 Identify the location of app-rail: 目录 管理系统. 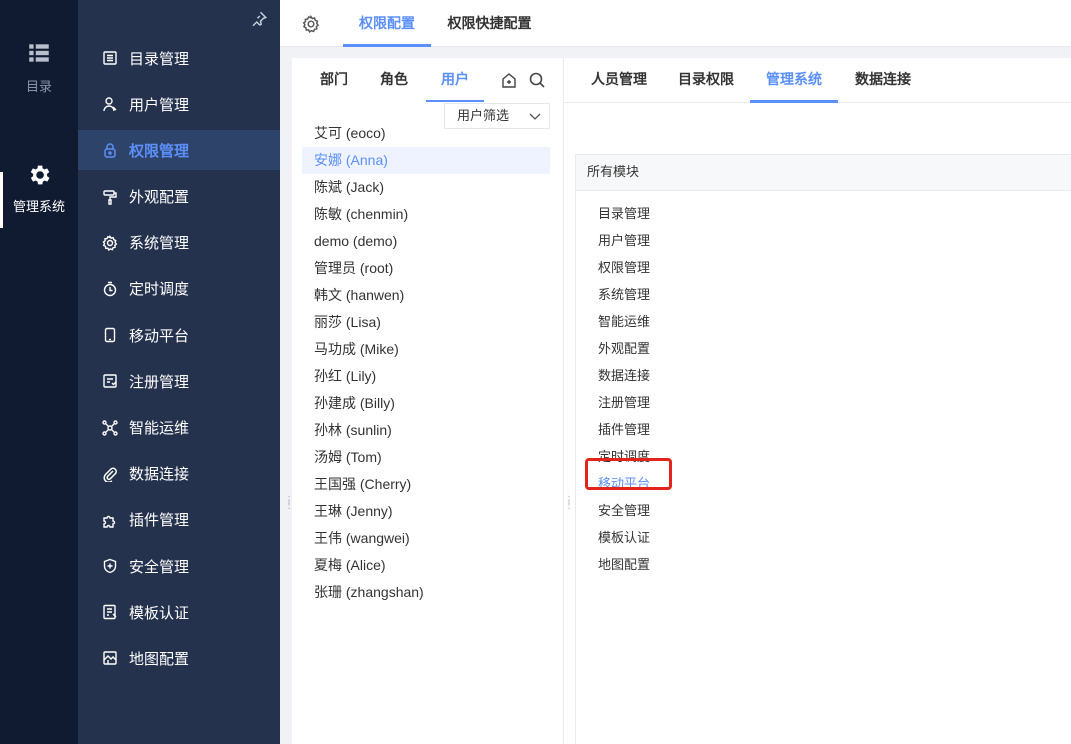
(39, 372).